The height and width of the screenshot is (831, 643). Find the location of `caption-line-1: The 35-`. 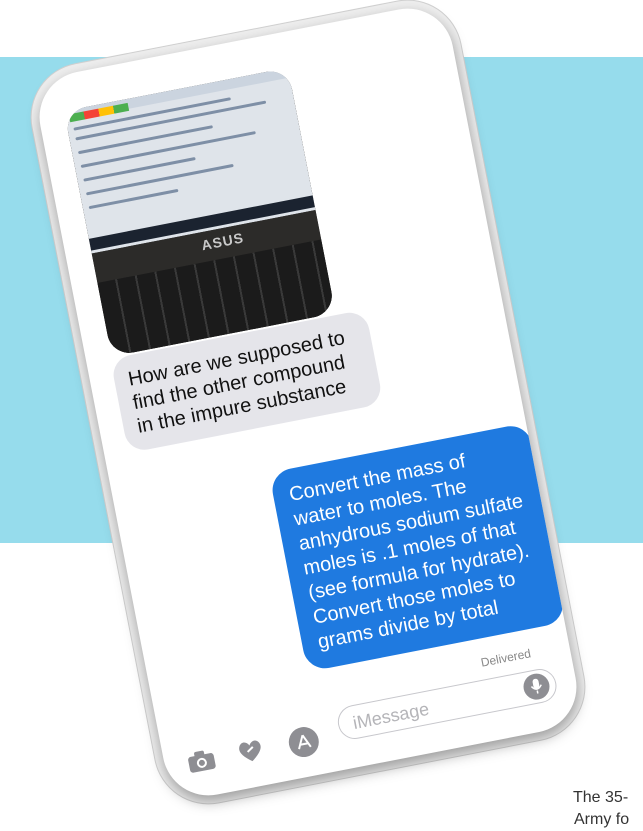

caption-line-1: The 35- is located at coordinates (601, 797).